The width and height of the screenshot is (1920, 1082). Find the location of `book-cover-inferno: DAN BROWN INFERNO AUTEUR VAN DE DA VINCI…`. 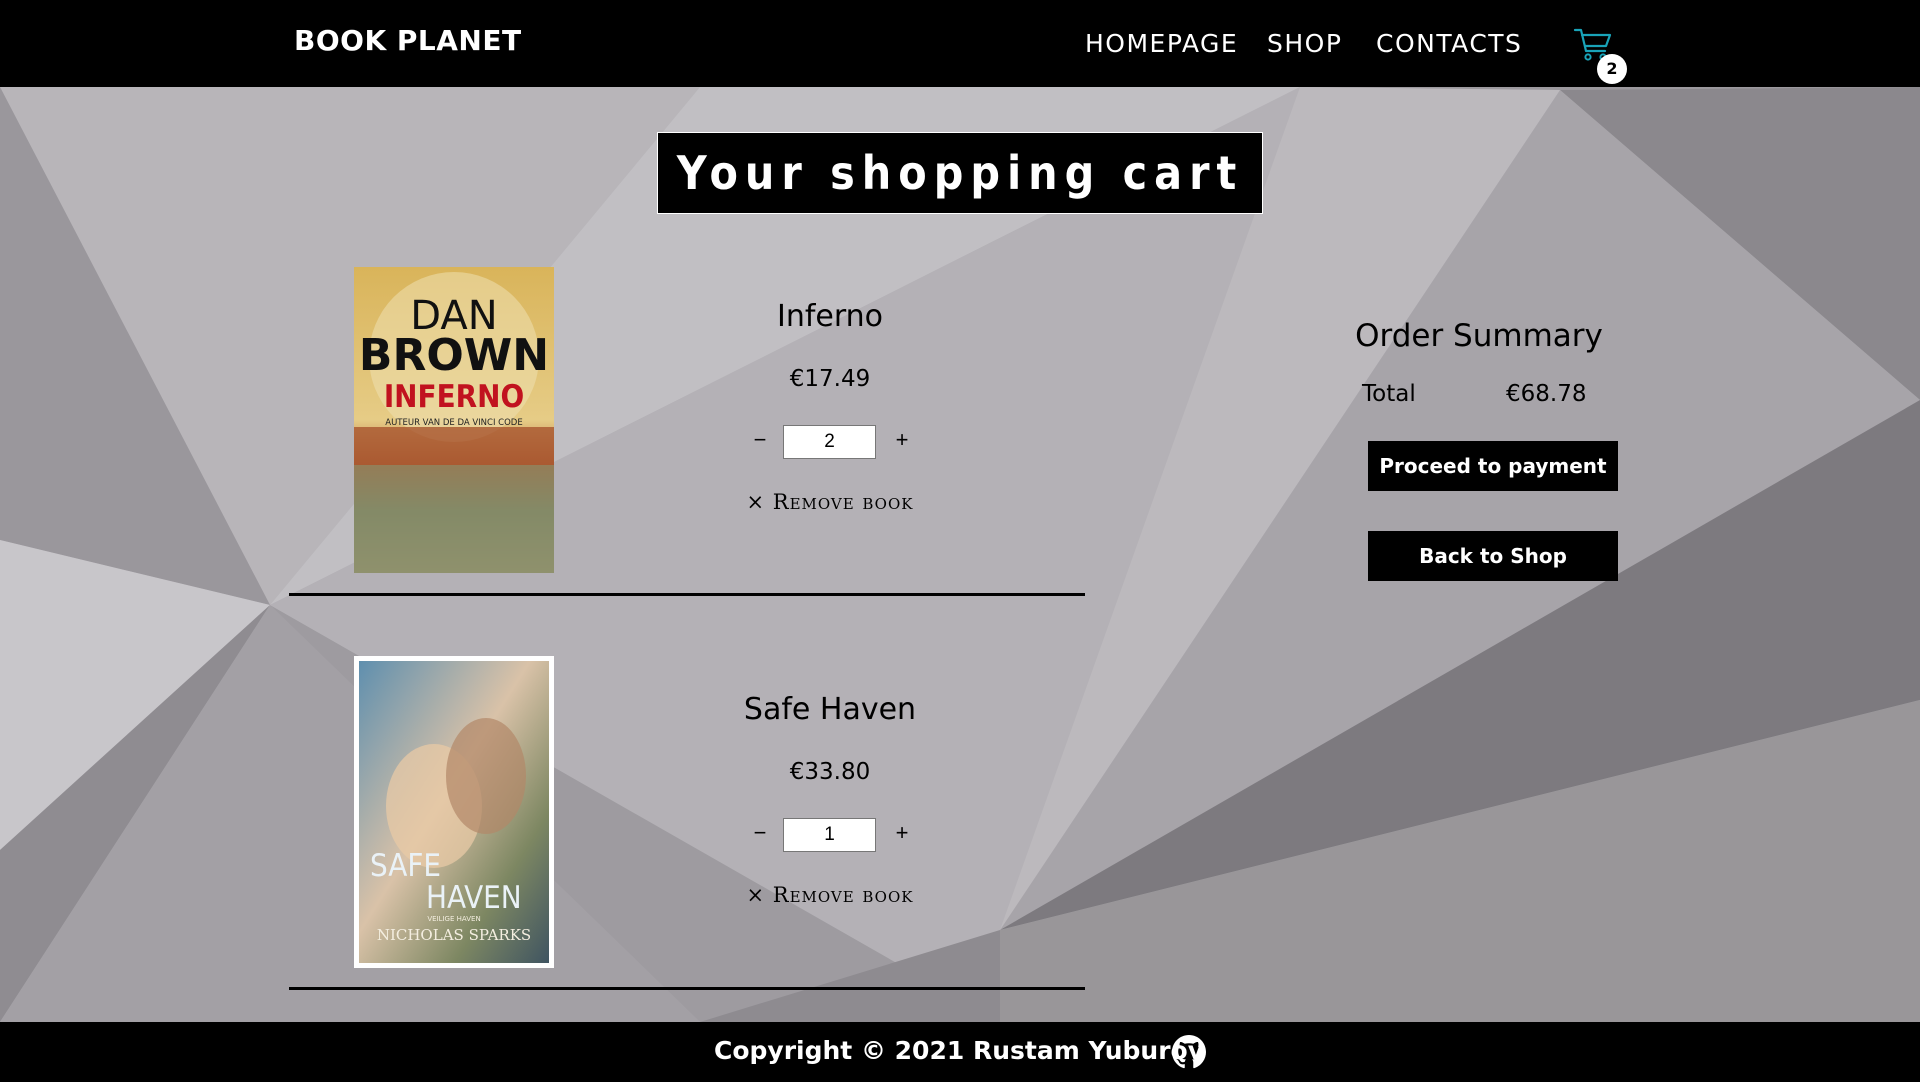

book-cover-inferno: DAN BROWN INFERNO AUTEUR VAN DE DA VINCI… is located at coordinates (454, 420).